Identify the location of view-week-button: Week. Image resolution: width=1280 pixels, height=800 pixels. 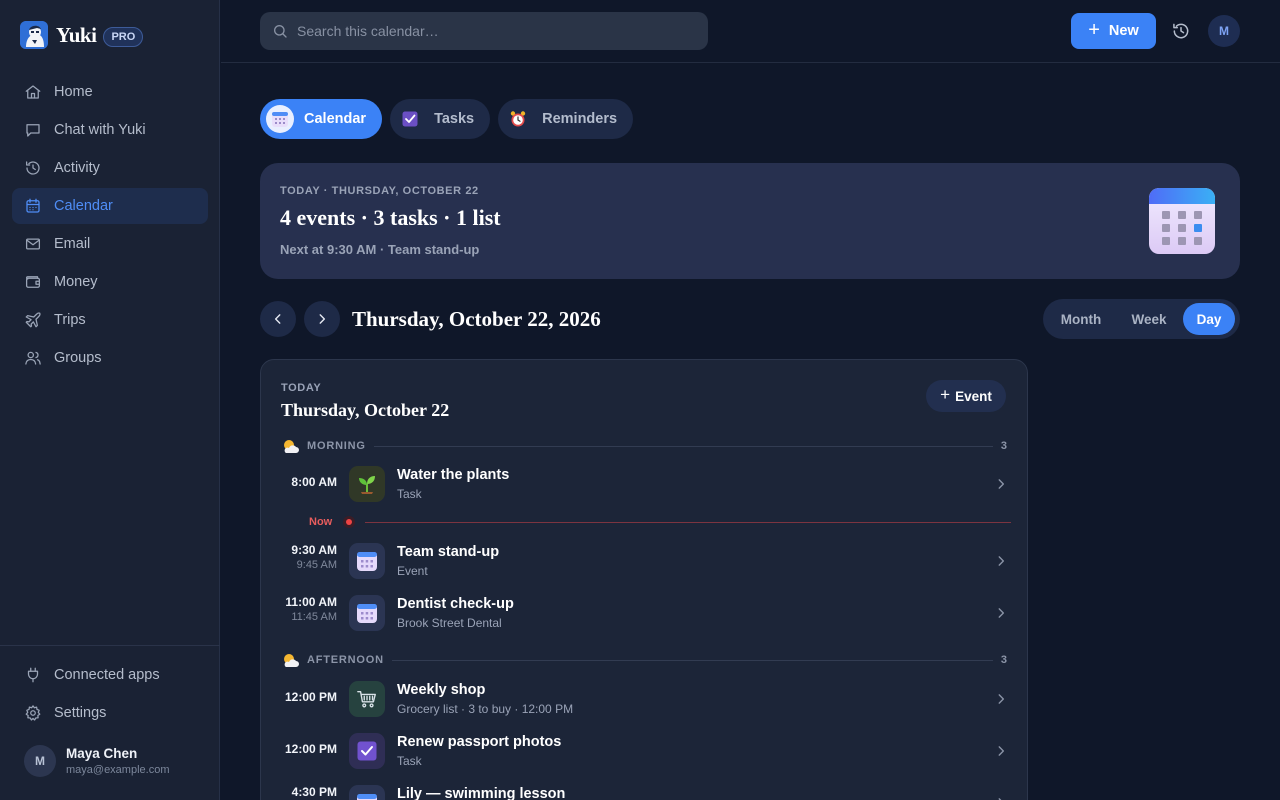
(1149, 319).